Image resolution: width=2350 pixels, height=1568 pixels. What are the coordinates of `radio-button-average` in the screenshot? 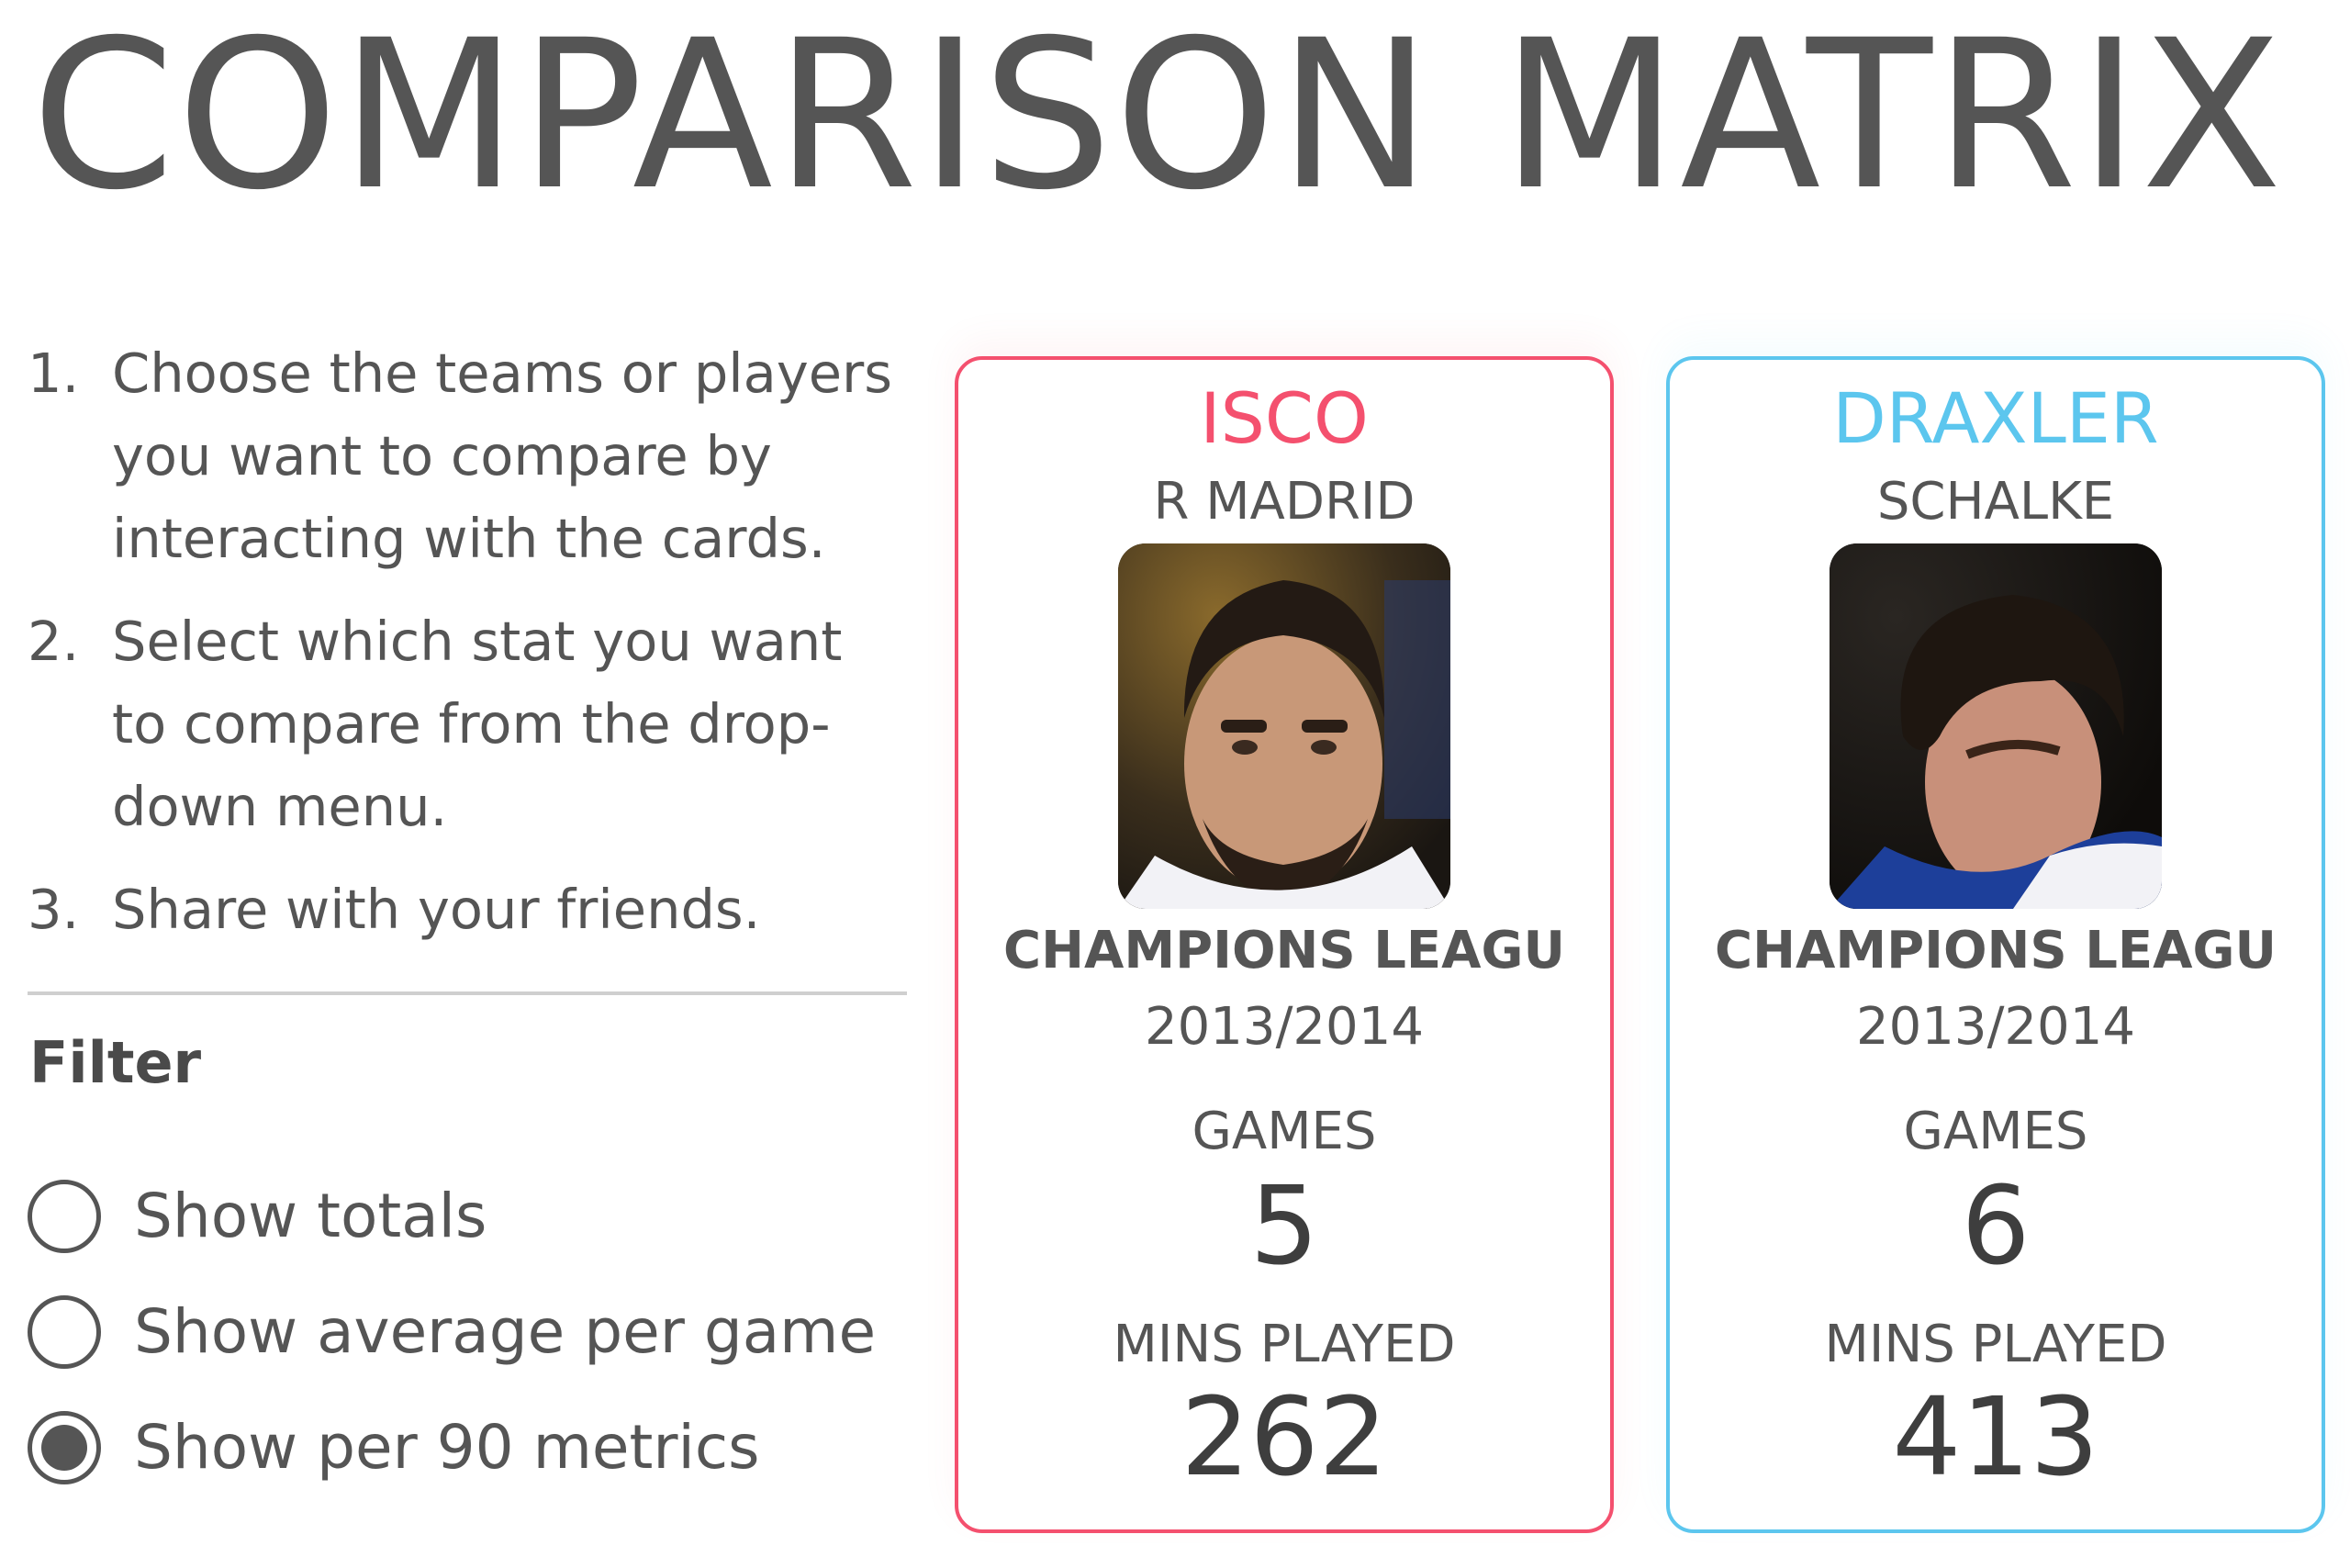 It's located at (64, 1332).